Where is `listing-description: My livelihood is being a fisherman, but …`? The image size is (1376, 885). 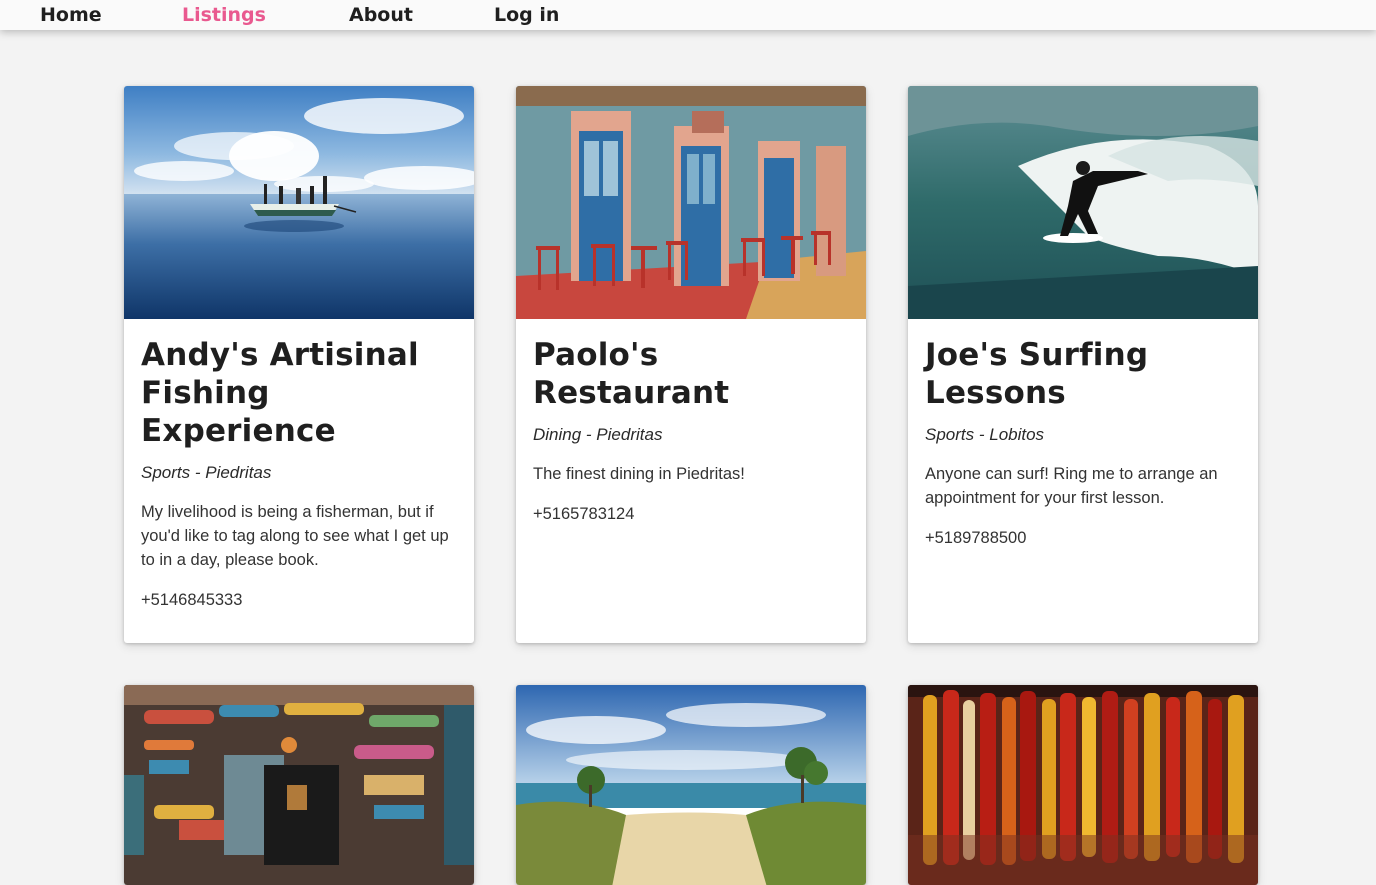
listing-description: My livelihood is being a fisherman, but … is located at coordinates (295, 536).